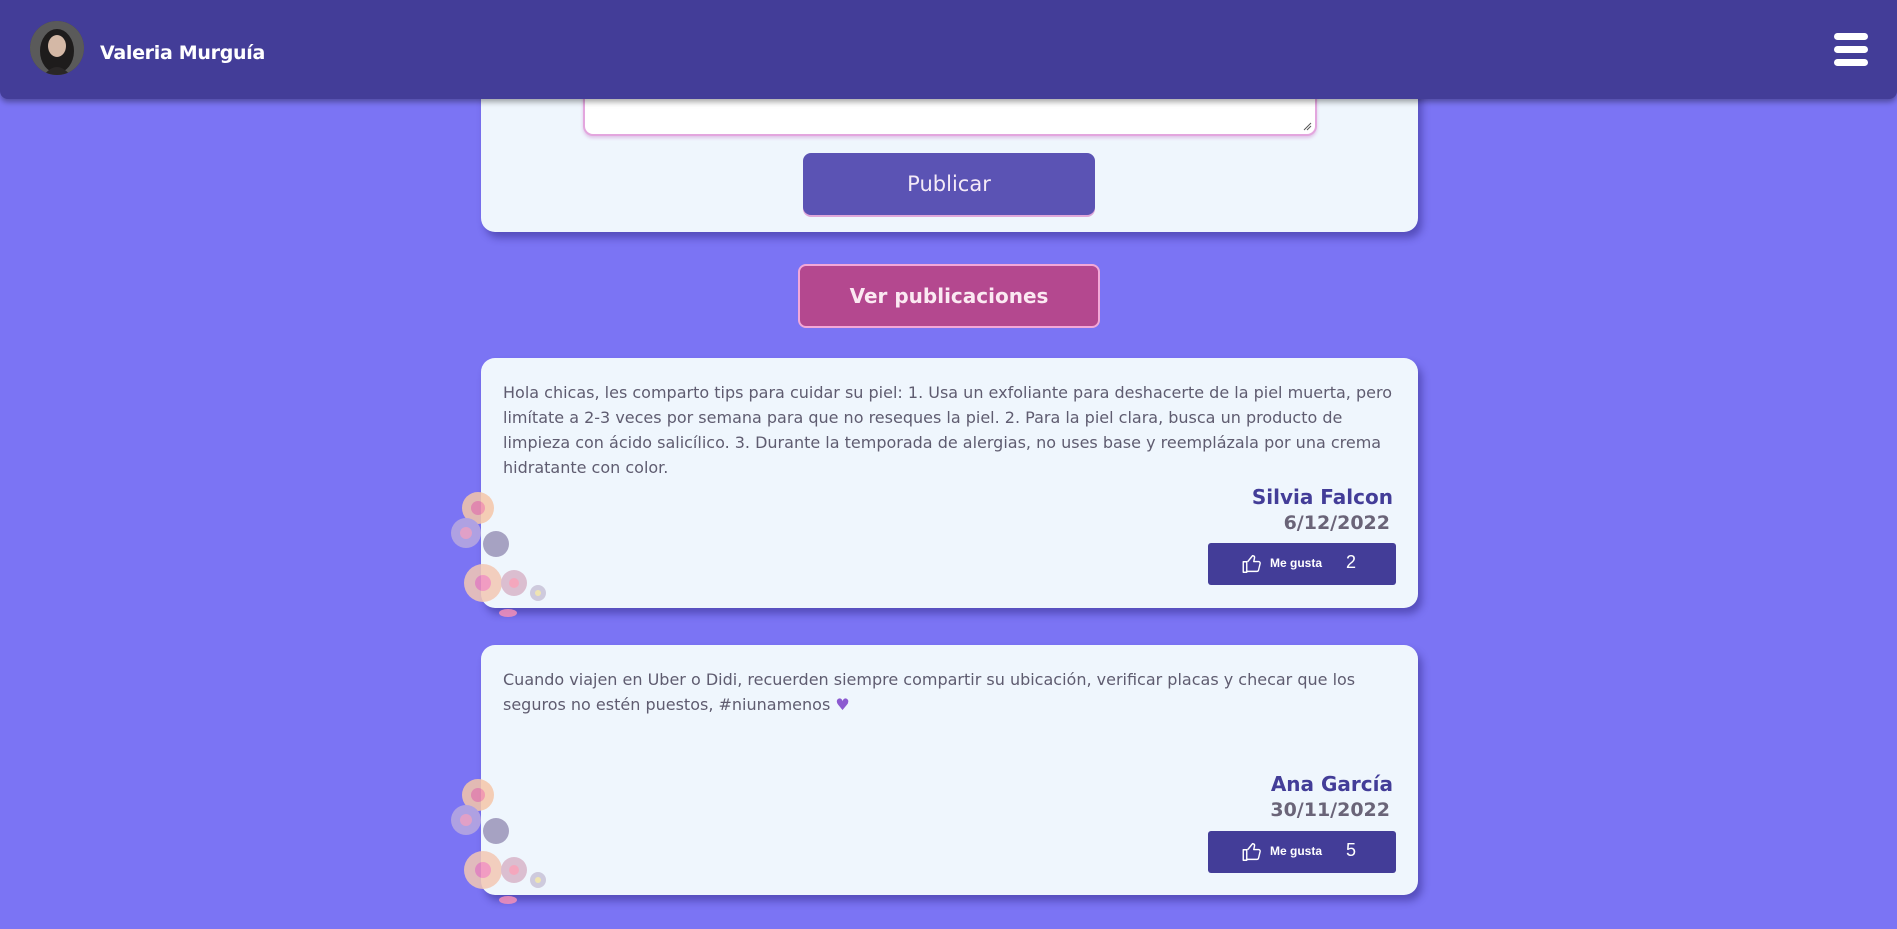 Image resolution: width=1897 pixels, height=929 pixels. I want to click on user-avatar, so click(57, 48).